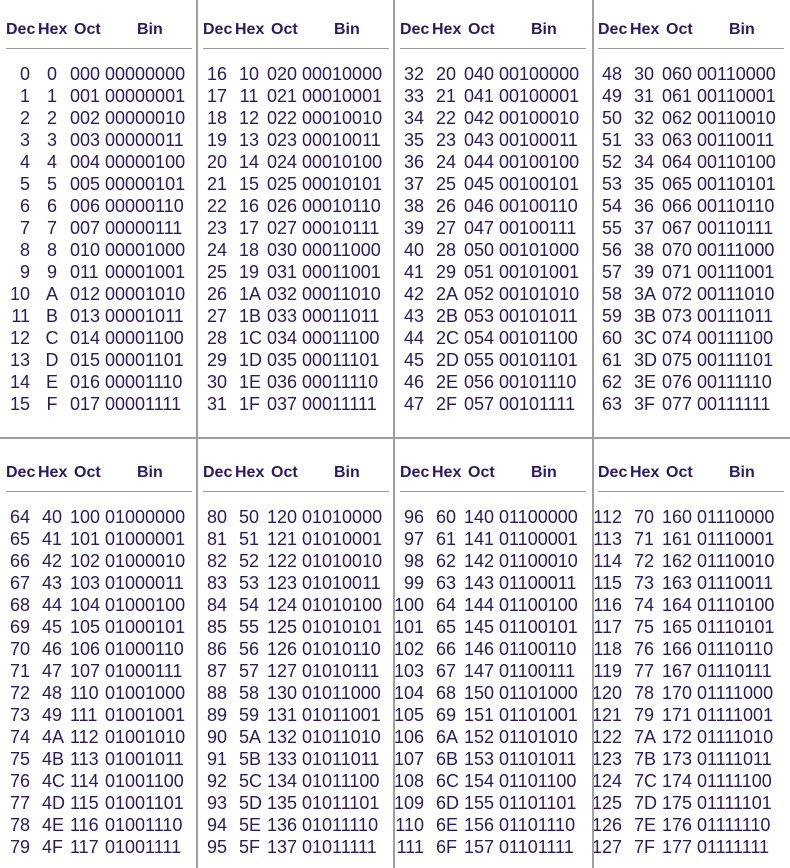  I want to click on table-row: 80 50 120 01010000, so click(295, 517).